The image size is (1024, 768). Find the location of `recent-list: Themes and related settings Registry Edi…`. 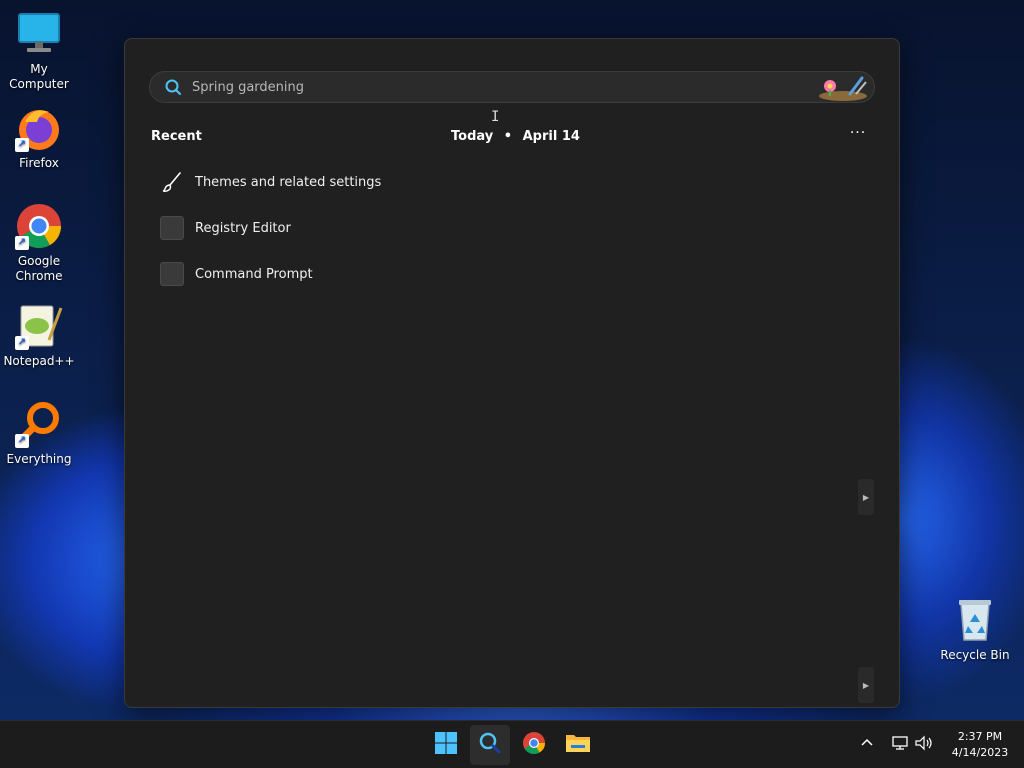

recent-list: Themes and related settings Registry Edi… is located at coordinates (291, 228).